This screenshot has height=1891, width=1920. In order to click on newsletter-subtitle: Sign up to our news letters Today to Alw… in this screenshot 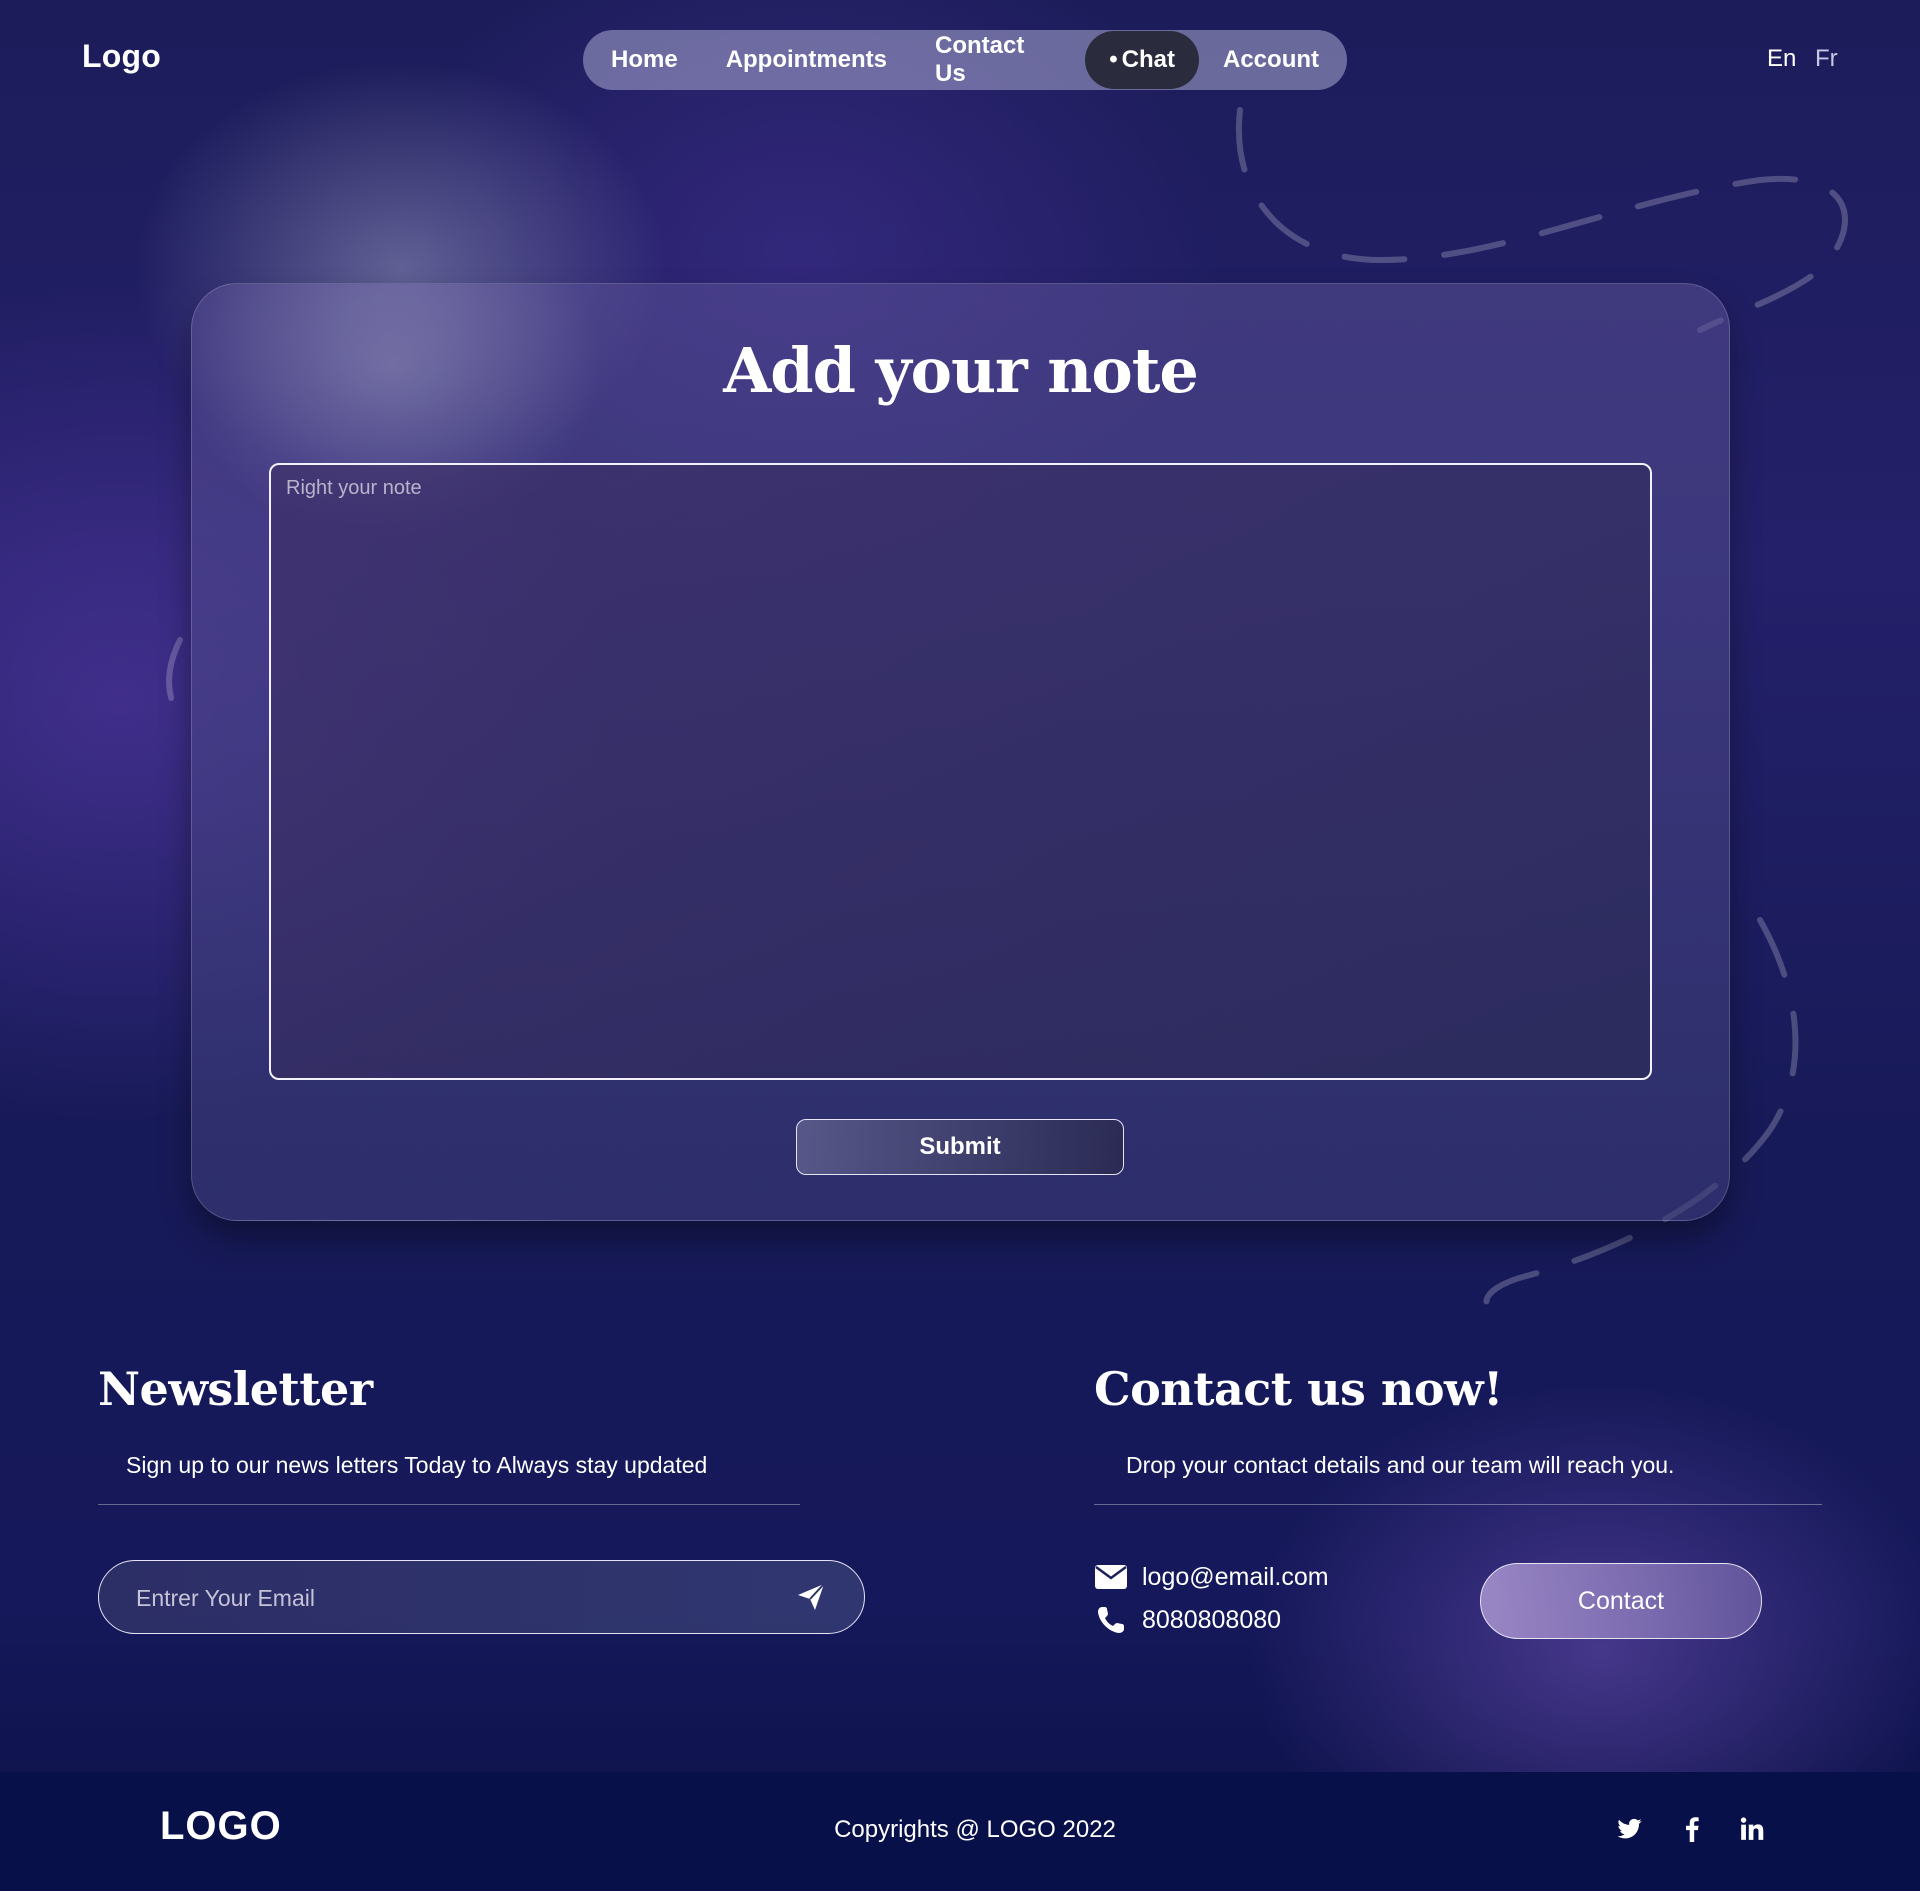, I will do `click(417, 1465)`.